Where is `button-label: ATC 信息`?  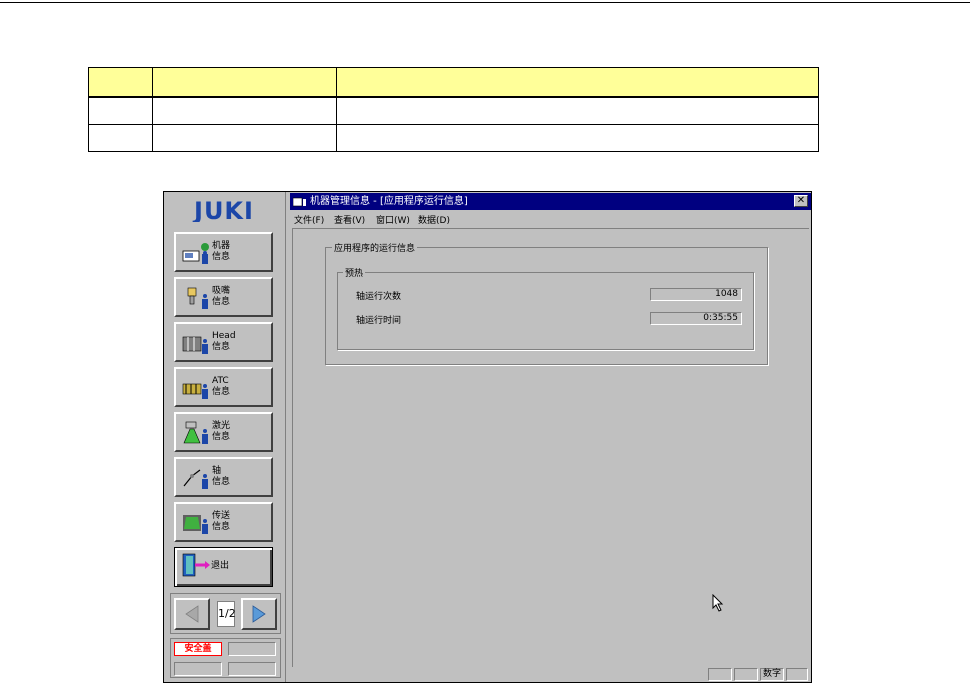 button-label: ATC 信息 is located at coordinates (221, 386).